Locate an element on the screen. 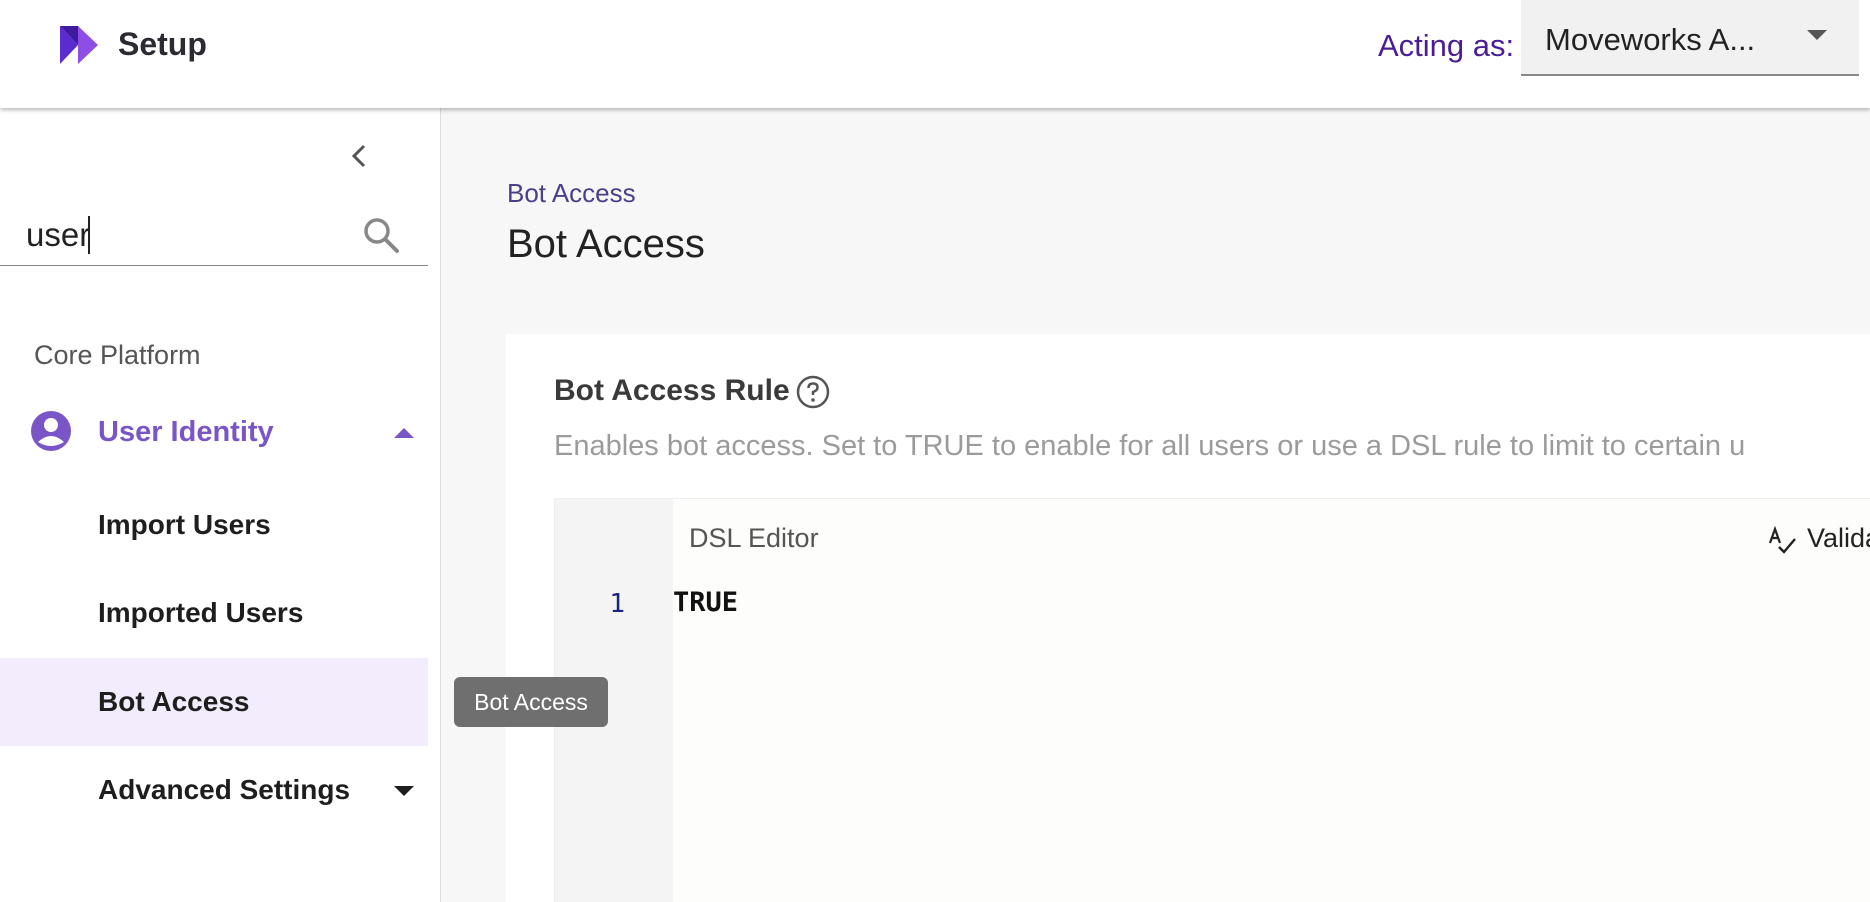  user-circle-icon is located at coordinates (51, 431).